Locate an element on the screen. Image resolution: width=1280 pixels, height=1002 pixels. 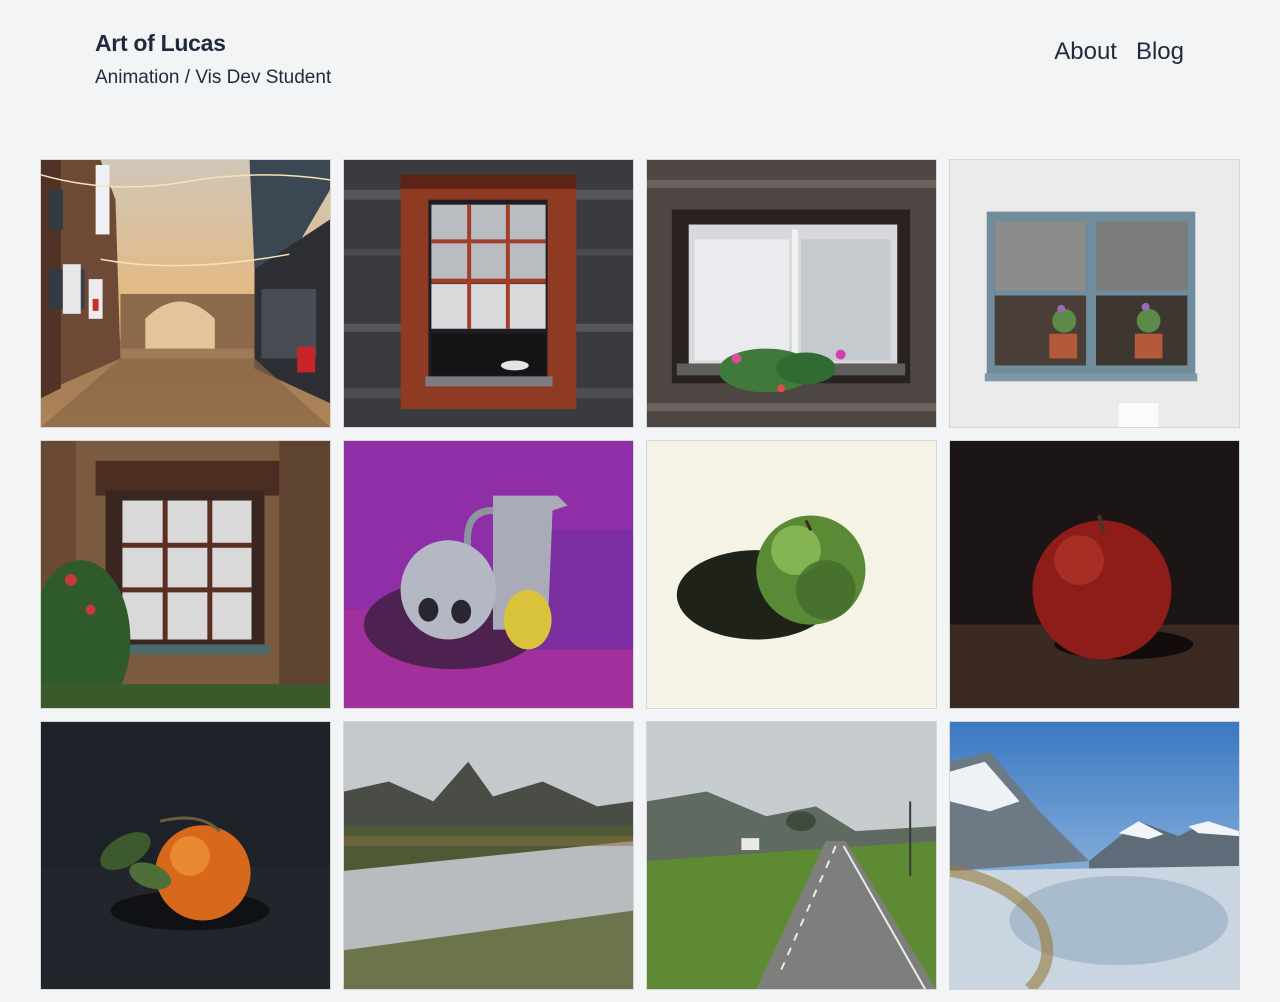
white-window-painting is located at coordinates (791, 293).